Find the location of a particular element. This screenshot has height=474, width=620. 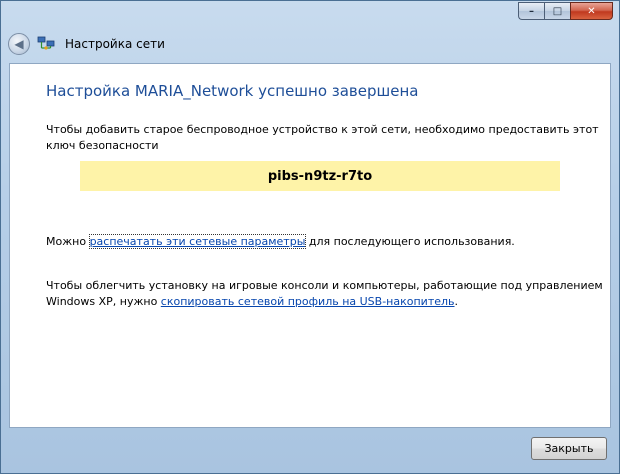

navigation-row: ◀ Настройка сети is located at coordinates (310, 46).